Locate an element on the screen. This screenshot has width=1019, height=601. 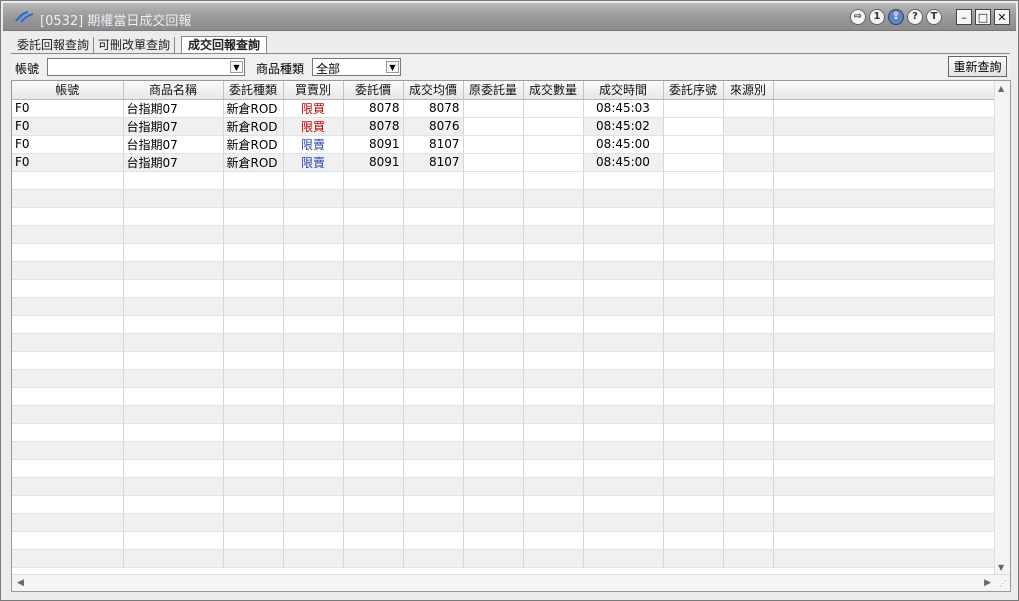
scroll-up-icon: ▲ is located at coordinates (1001, 88).